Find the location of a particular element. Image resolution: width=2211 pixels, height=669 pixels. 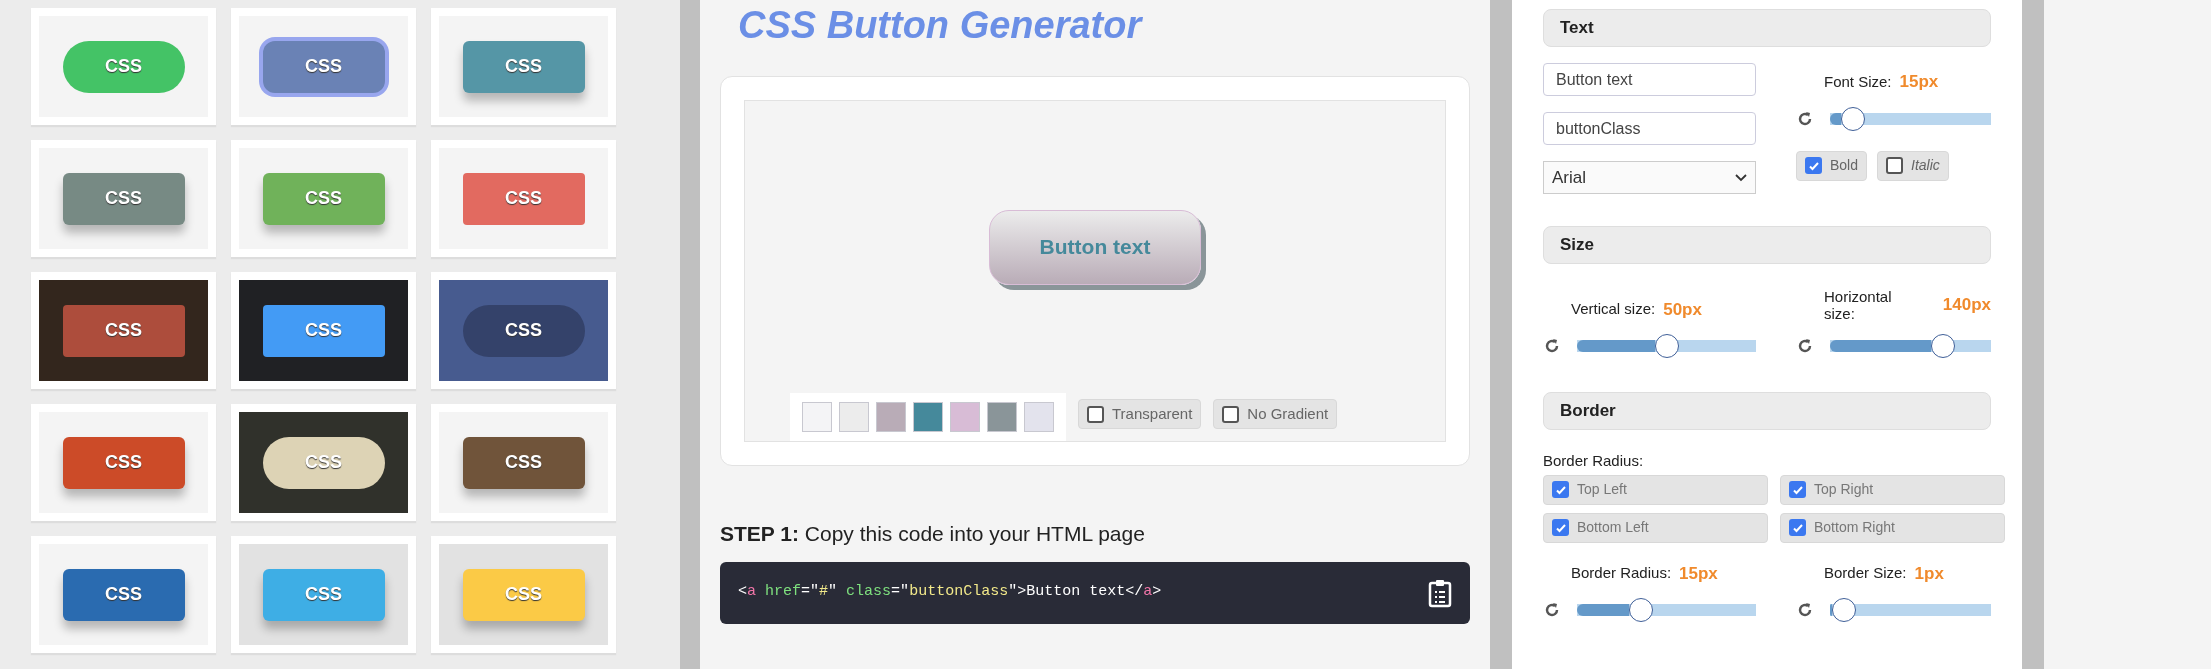

text-input: Button text is located at coordinates (1649, 79).